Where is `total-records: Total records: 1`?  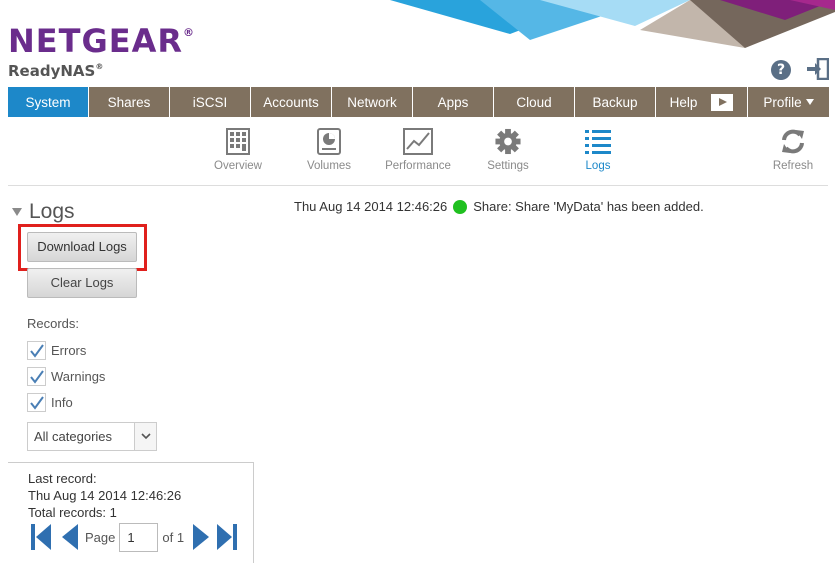
total-records: Total records: 1 is located at coordinates (72, 512).